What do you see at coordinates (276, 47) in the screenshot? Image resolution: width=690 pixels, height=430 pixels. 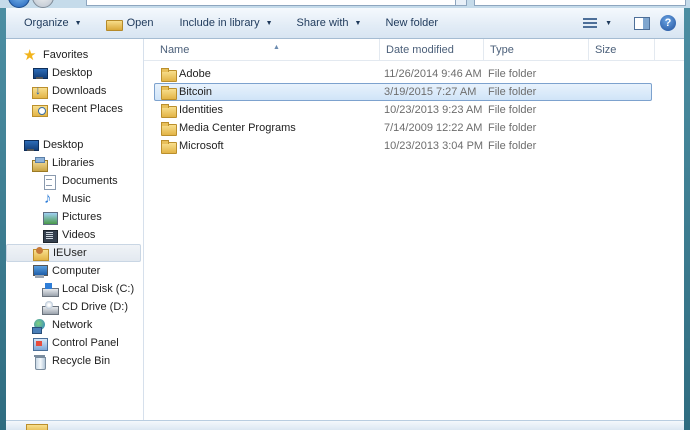 I see `sort-ascending-icon: ▲` at bounding box center [276, 47].